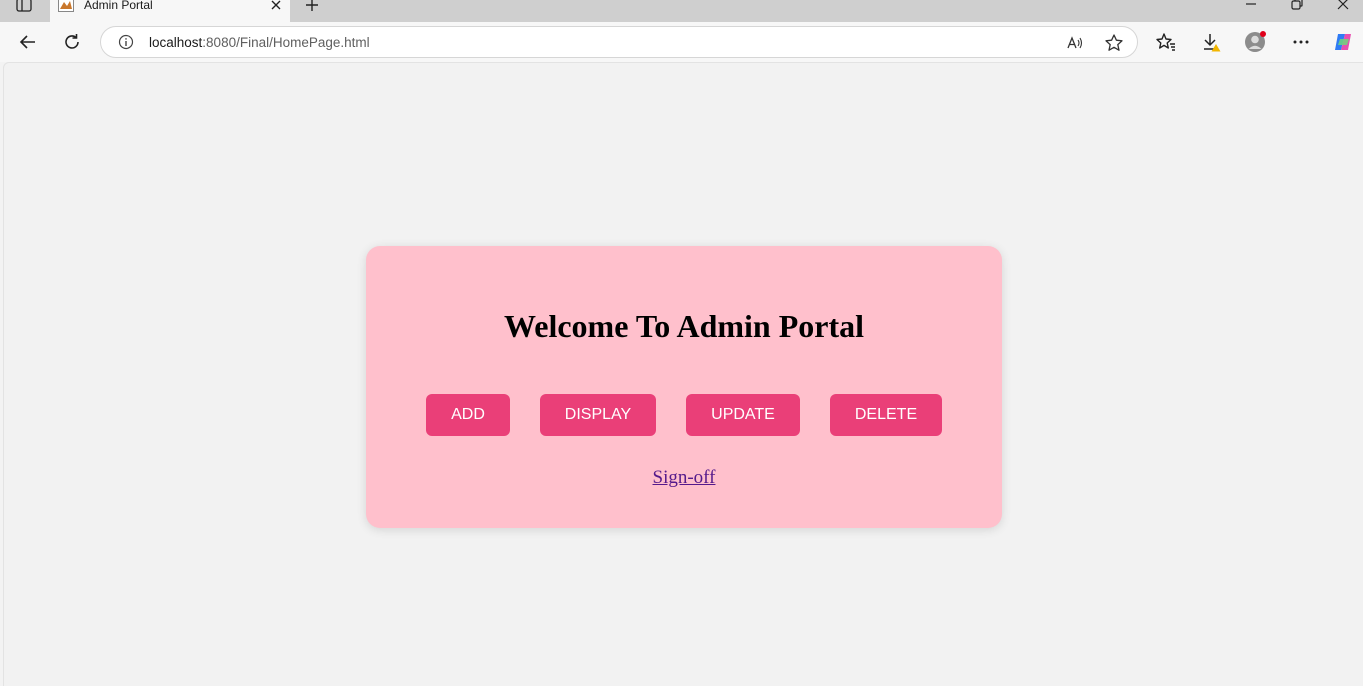 The image size is (1363, 686). What do you see at coordinates (684, 478) in the screenshot?
I see `sign-off-link: Sign-off` at bounding box center [684, 478].